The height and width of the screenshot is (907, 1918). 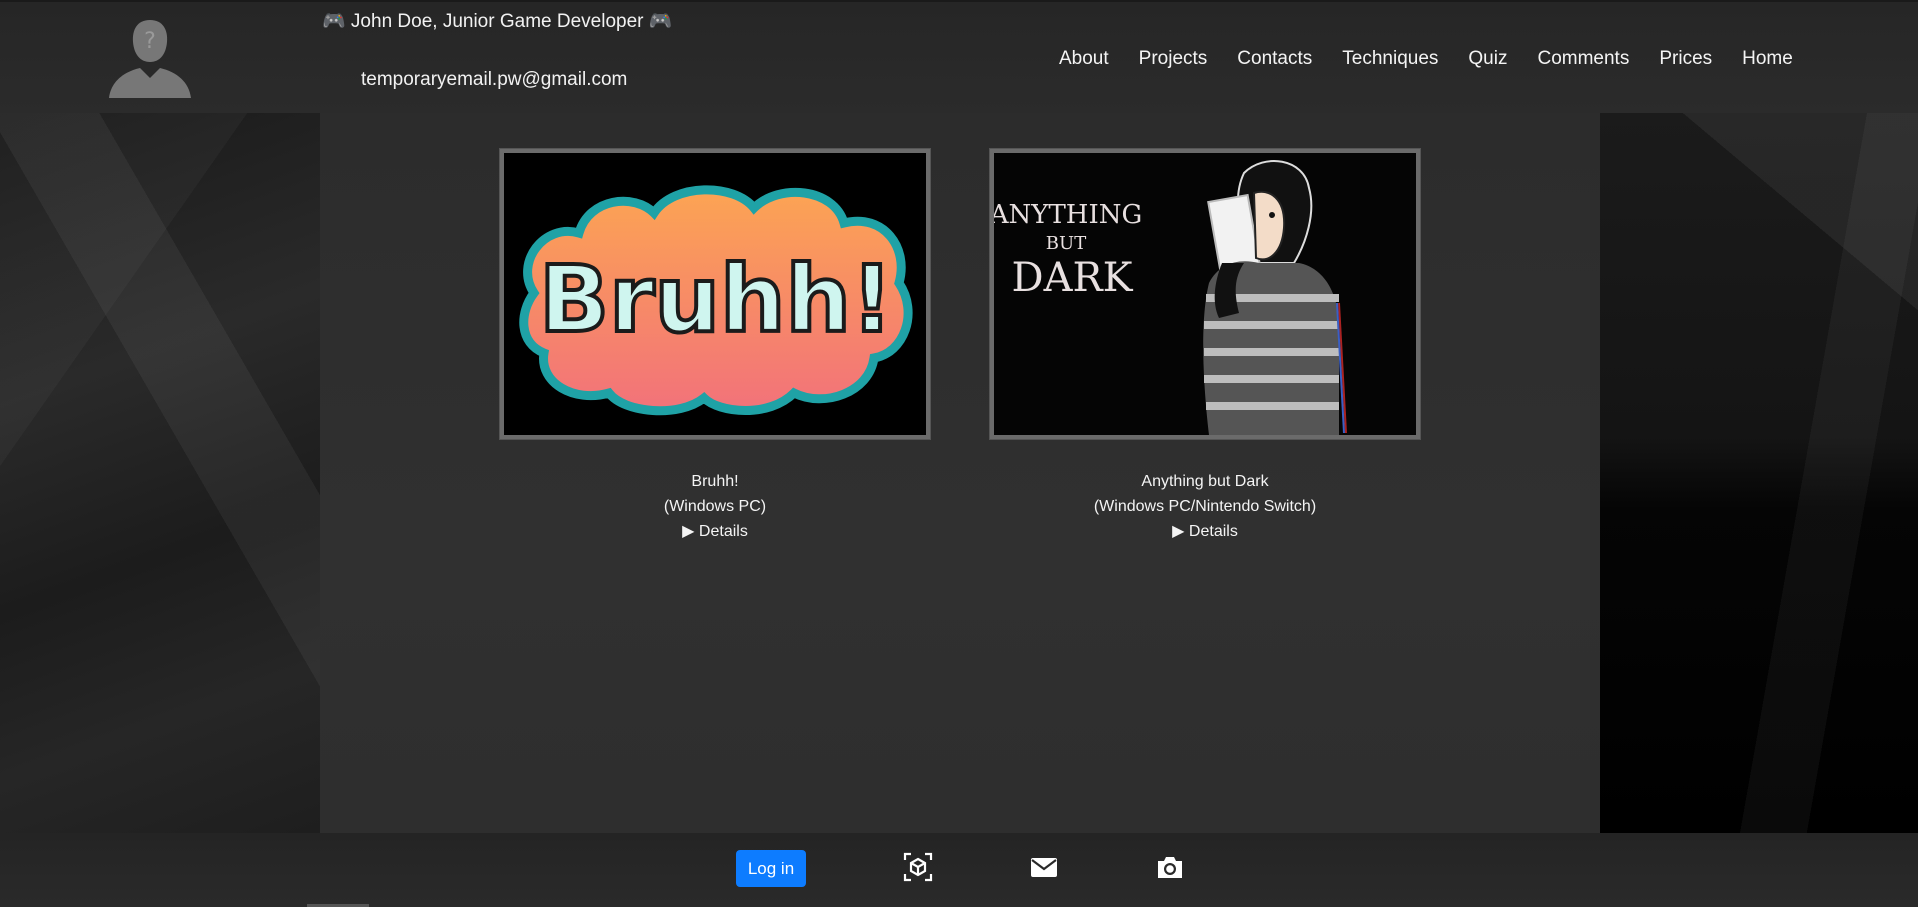 What do you see at coordinates (1068, 215) in the screenshot?
I see `svg-text: ANYTHING` at bounding box center [1068, 215].